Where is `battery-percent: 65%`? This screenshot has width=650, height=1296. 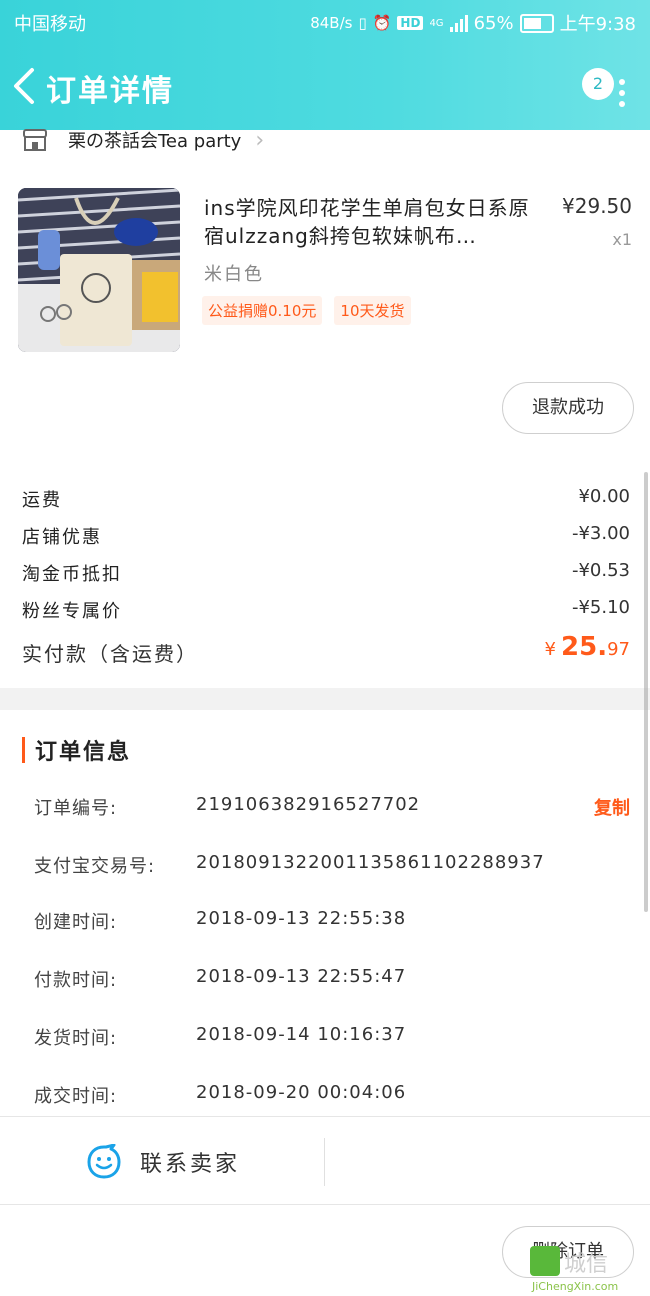
battery-percent: 65% is located at coordinates (493, 23).